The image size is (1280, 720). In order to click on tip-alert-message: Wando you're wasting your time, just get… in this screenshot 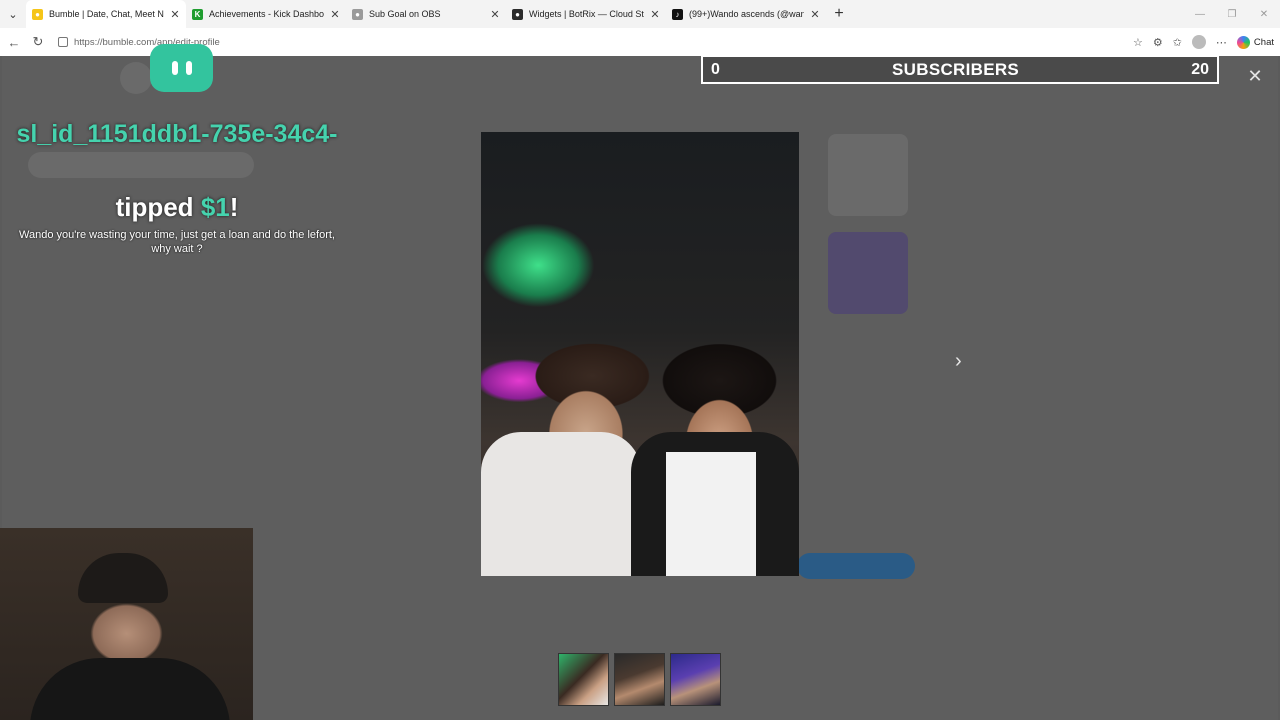, I will do `click(177, 242)`.